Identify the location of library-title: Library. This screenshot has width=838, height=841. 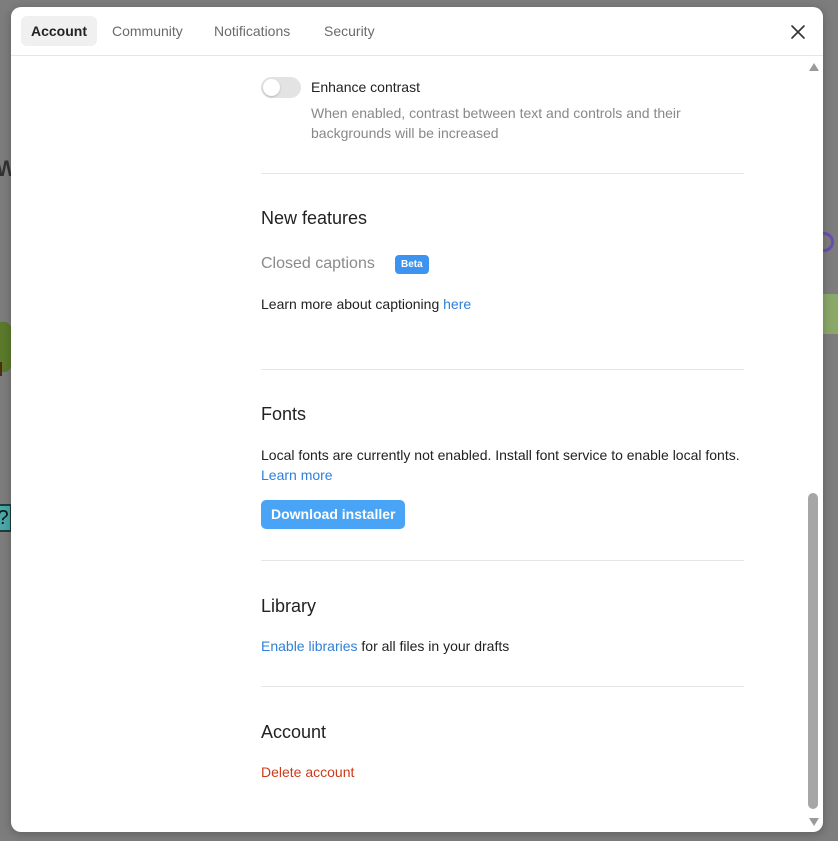
(289, 606).